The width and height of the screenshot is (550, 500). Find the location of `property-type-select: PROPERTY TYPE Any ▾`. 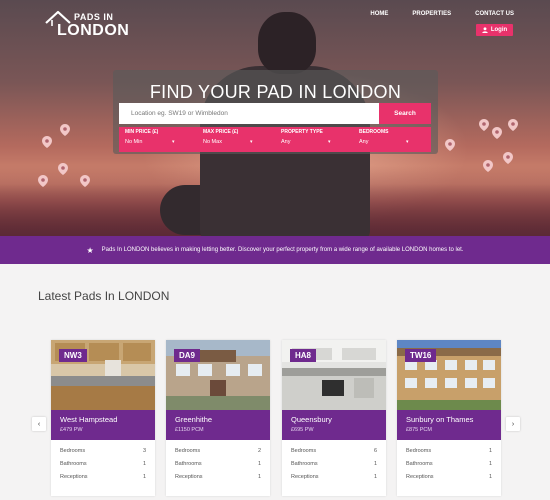

property-type-select: PROPERTY TYPE Any ▾ is located at coordinates (314, 139).